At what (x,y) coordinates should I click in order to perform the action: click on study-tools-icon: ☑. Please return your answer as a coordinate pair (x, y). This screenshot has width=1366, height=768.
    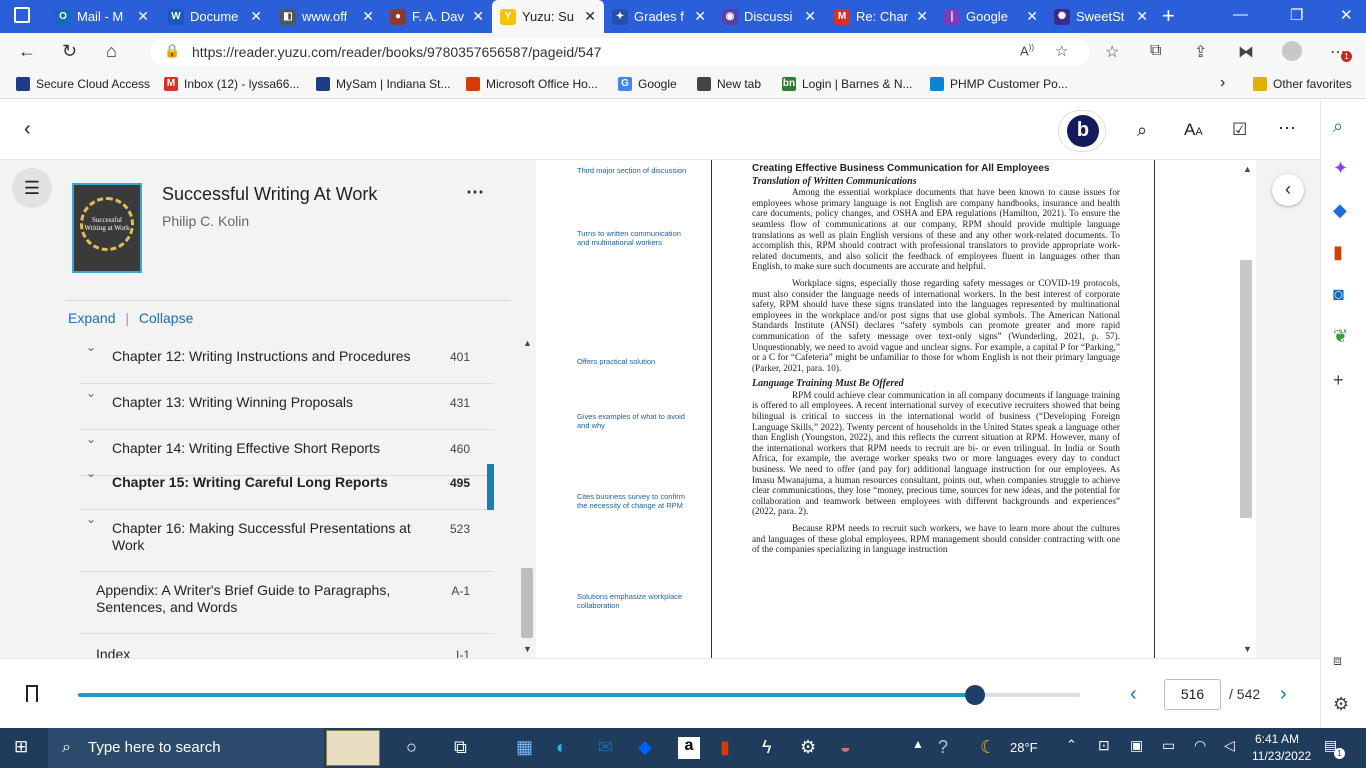
    Looking at the image, I should click on (1239, 130).